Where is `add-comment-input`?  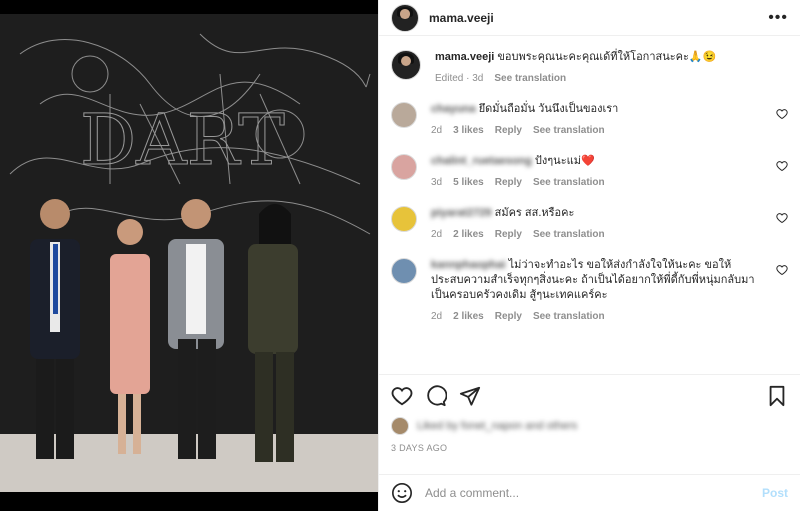
add-comment-input is located at coordinates (593, 493).